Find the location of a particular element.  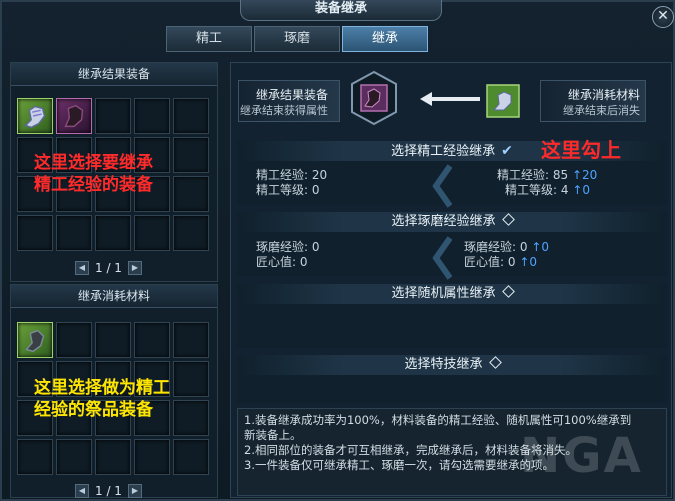

note-line: 1.装备继承成功率为100%，材料装备的精工经验、随机属性可100%继承到 is located at coordinates (438, 420).